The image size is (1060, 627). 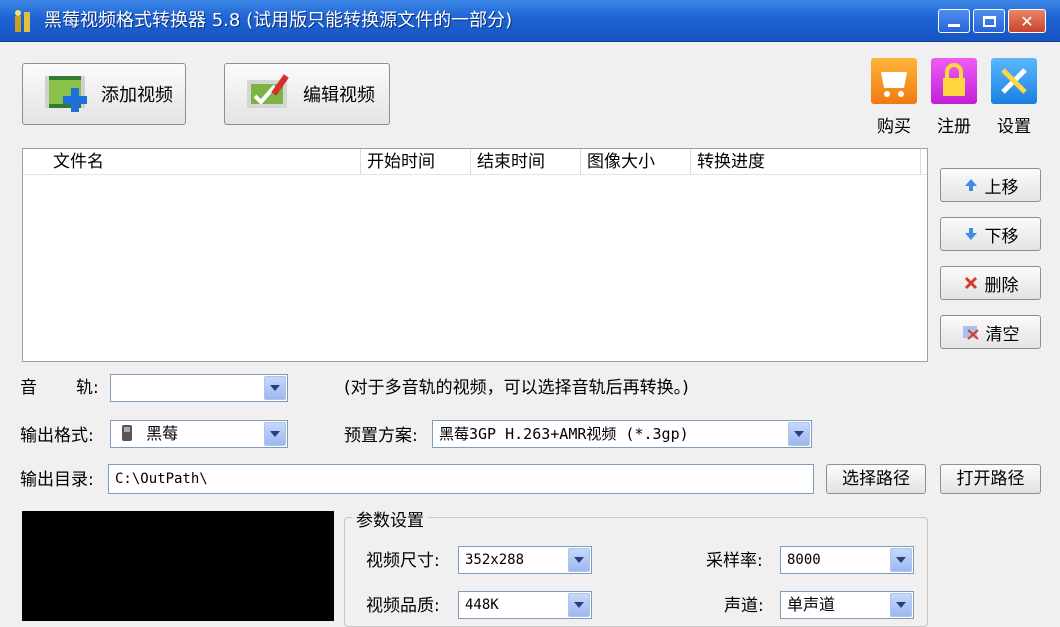 I want to click on sample-rate-label: 采样率:, so click(x=734, y=561).